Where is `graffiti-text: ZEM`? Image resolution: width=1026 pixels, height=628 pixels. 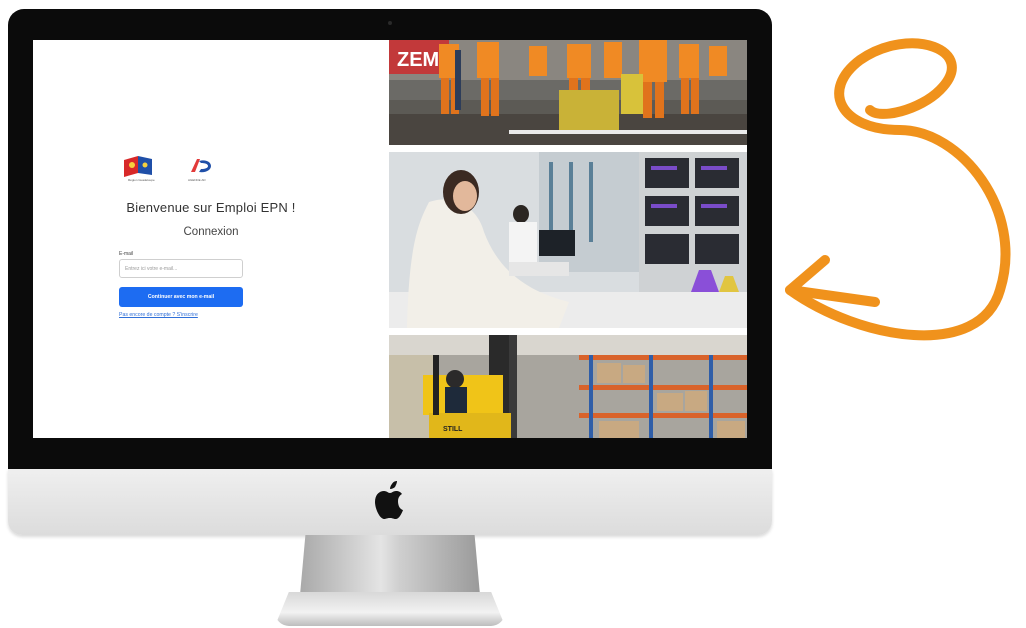 graffiti-text: ZEM is located at coordinates (418, 60).